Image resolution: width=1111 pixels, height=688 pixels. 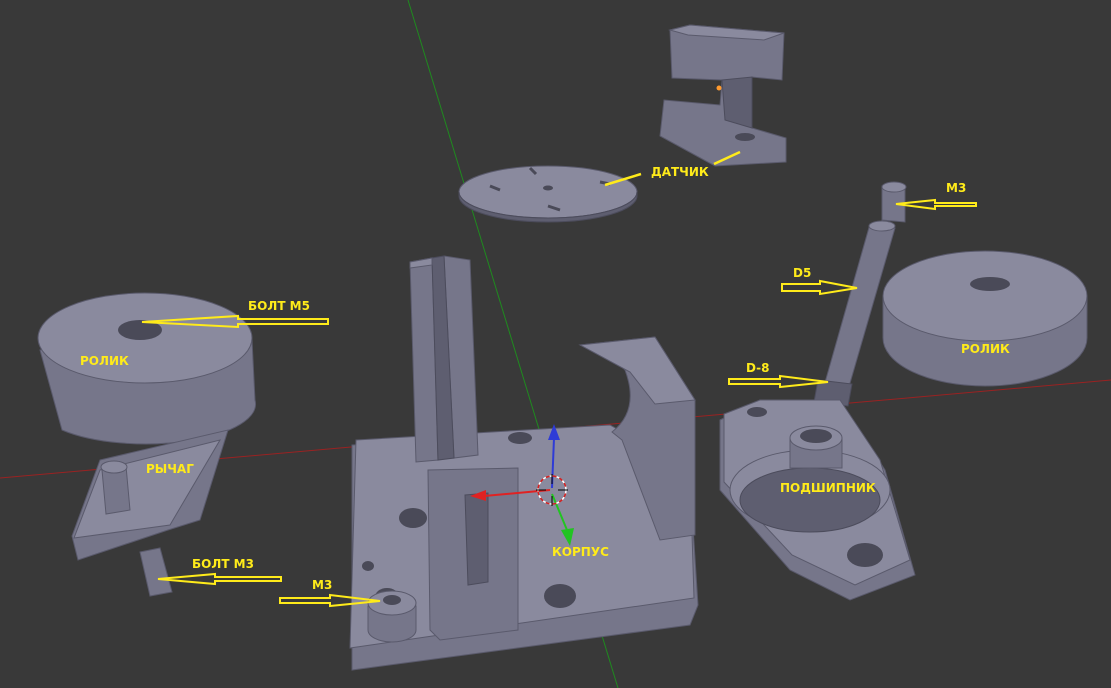 I want to click on d5-arrow, so click(x=819, y=287).